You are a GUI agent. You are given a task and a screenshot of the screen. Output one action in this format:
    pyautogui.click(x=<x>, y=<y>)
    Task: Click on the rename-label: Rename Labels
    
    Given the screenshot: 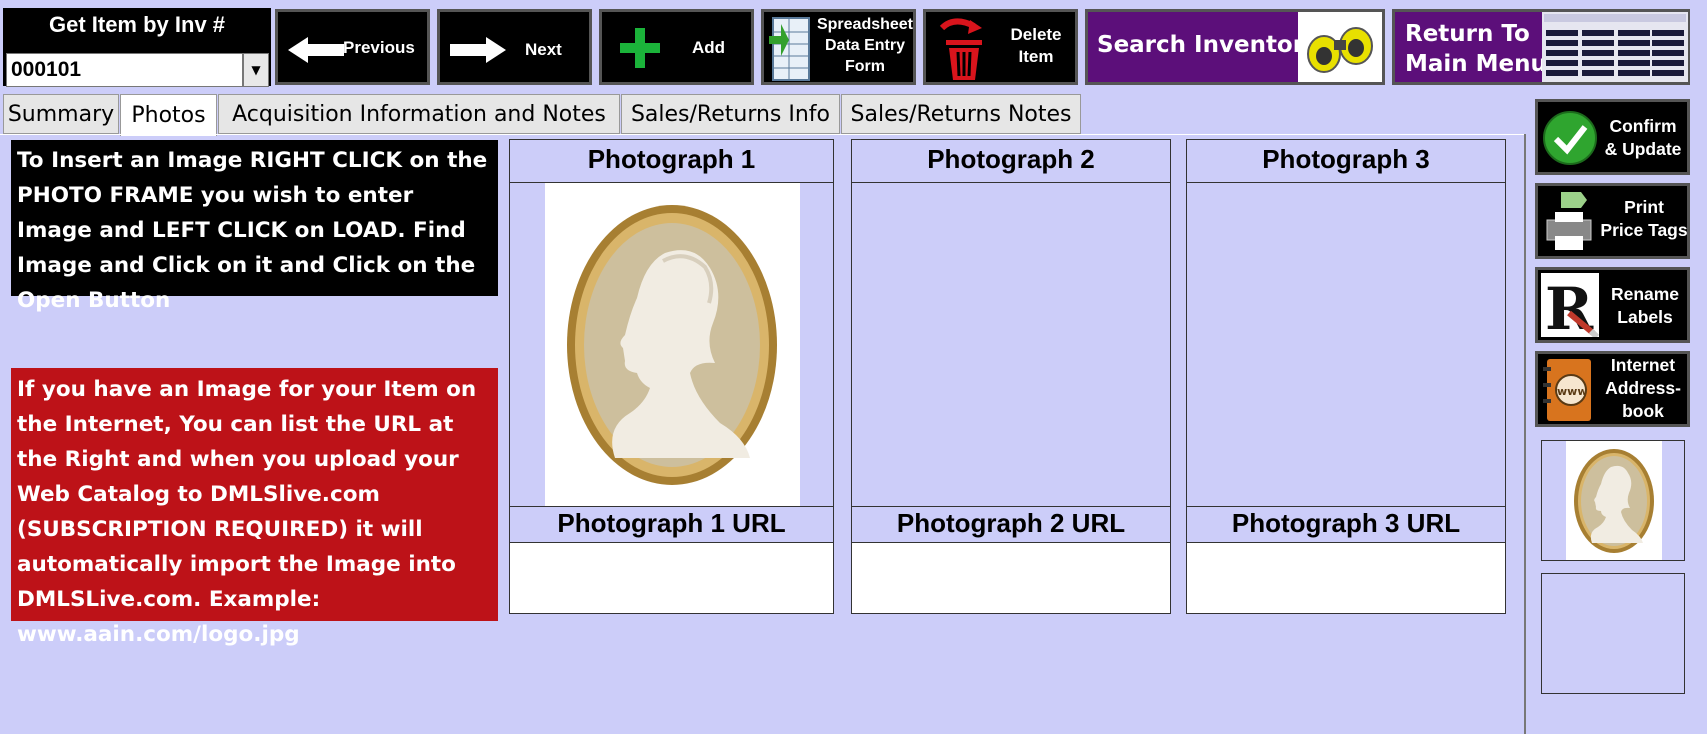 What is the action you would take?
    pyautogui.click(x=1645, y=306)
    